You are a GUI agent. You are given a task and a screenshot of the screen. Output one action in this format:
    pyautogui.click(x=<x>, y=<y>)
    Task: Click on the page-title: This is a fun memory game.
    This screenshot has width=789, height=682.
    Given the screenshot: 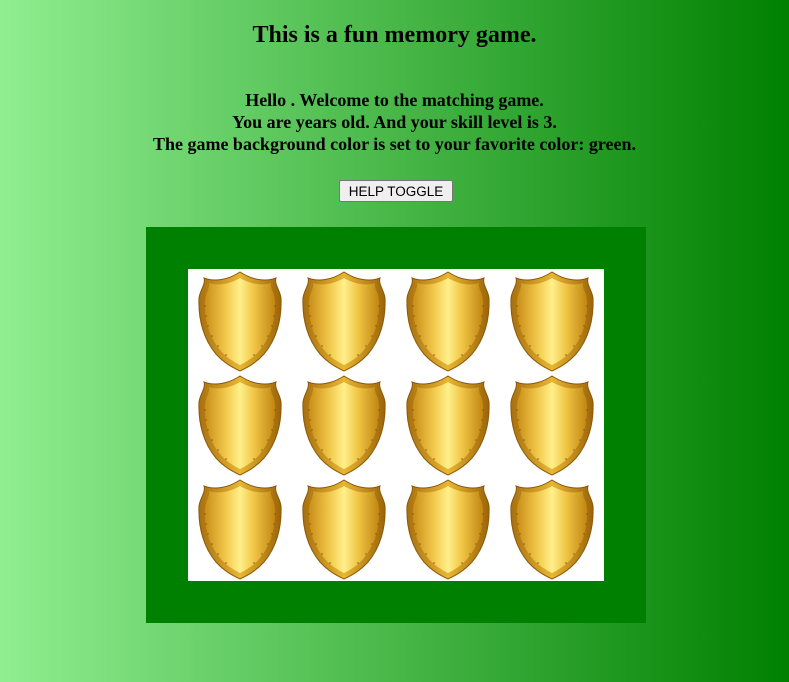 What is the action you would take?
    pyautogui.click(x=394, y=35)
    